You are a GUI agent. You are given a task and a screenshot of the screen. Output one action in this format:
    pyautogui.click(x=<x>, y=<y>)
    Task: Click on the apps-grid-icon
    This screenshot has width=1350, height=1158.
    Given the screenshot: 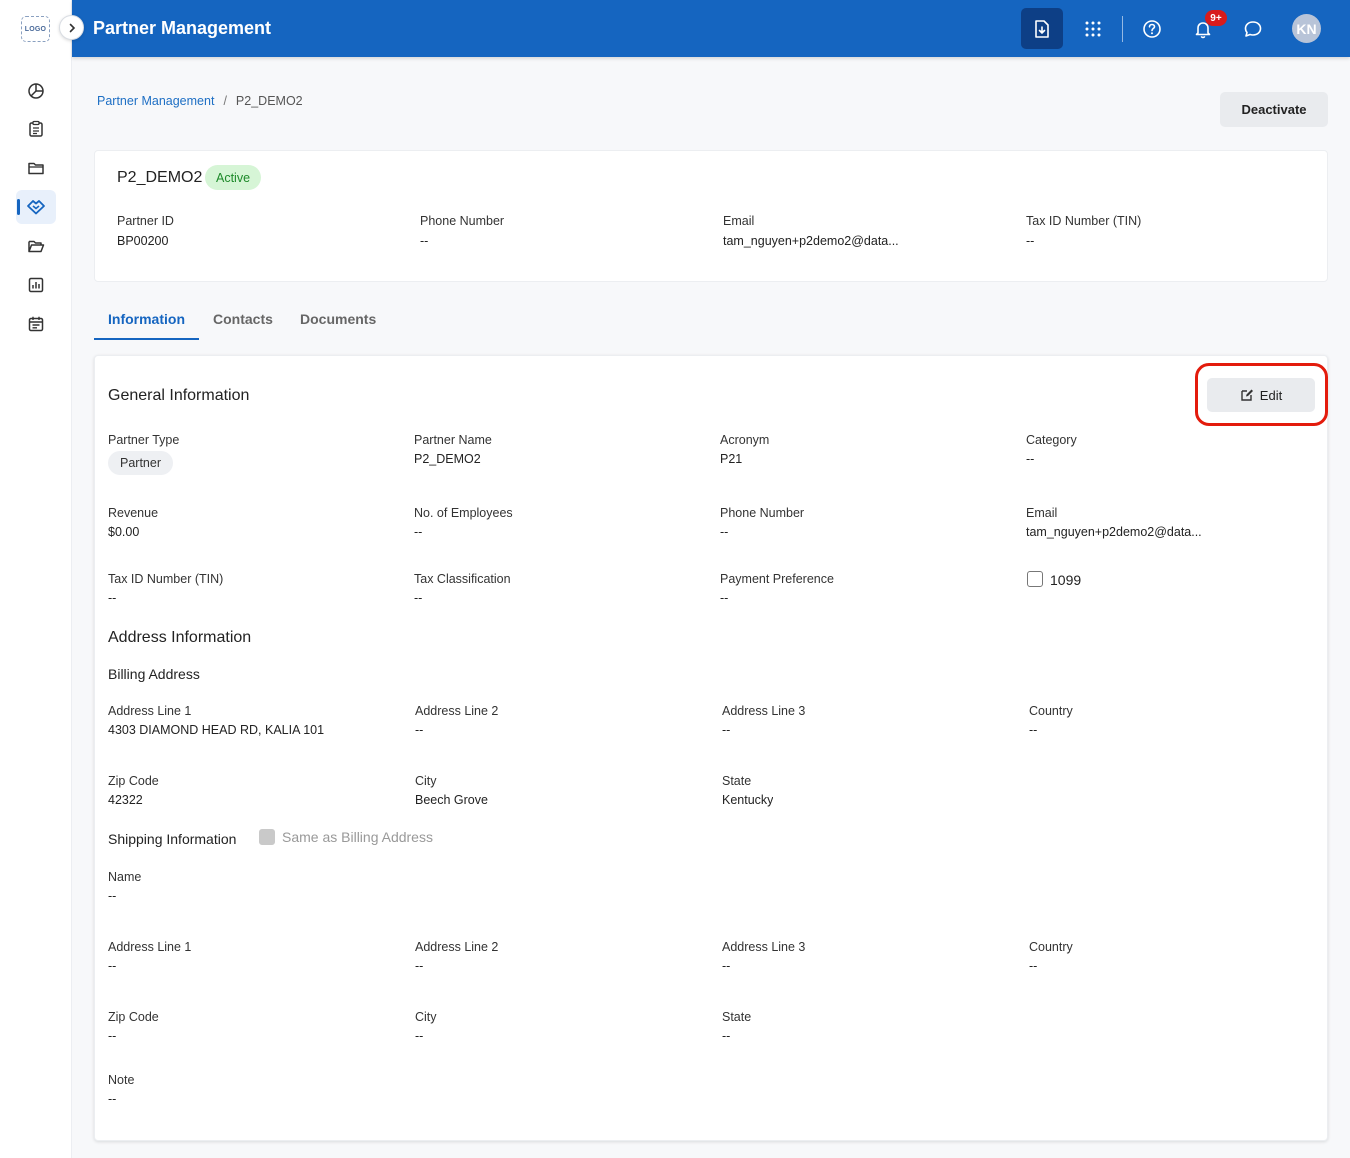 What is the action you would take?
    pyautogui.click(x=1093, y=28)
    